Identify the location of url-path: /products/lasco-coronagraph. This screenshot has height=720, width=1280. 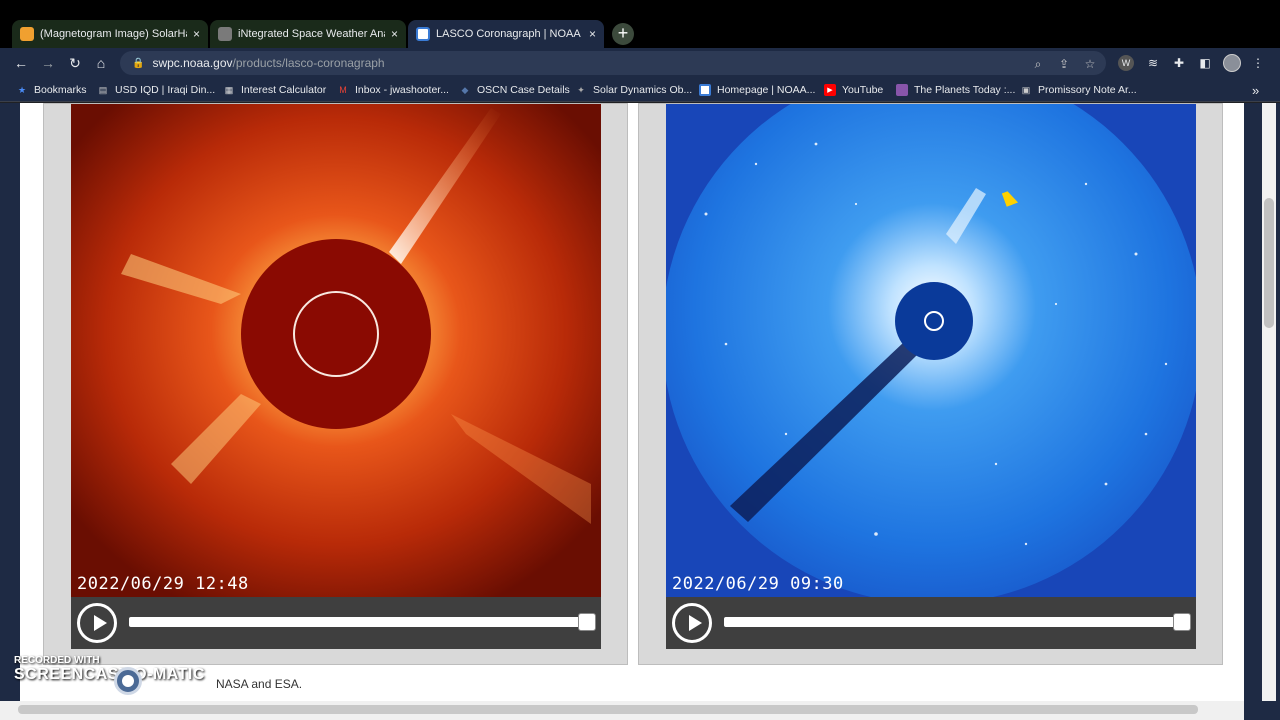
(308, 63).